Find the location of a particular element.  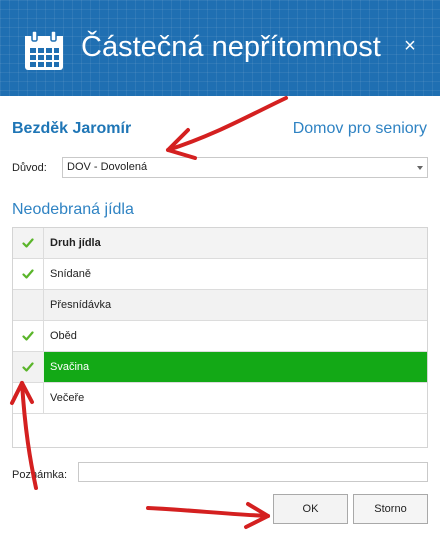

ok-button: OK is located at coordinates (310, 509).